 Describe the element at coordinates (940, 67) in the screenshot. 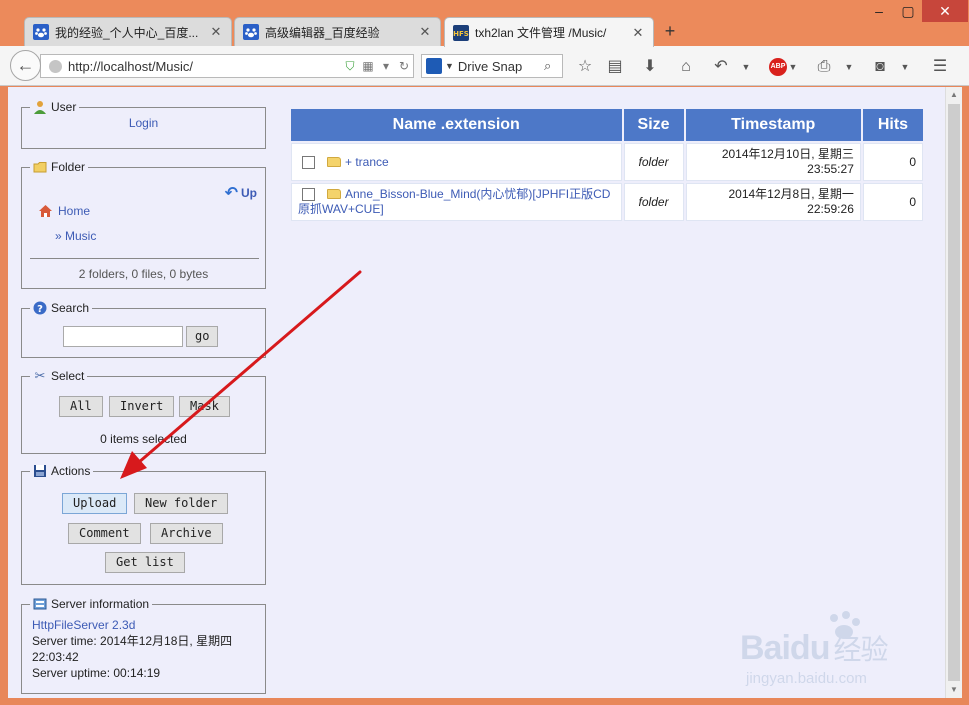

I see `menu-icon: ☰` at that location.